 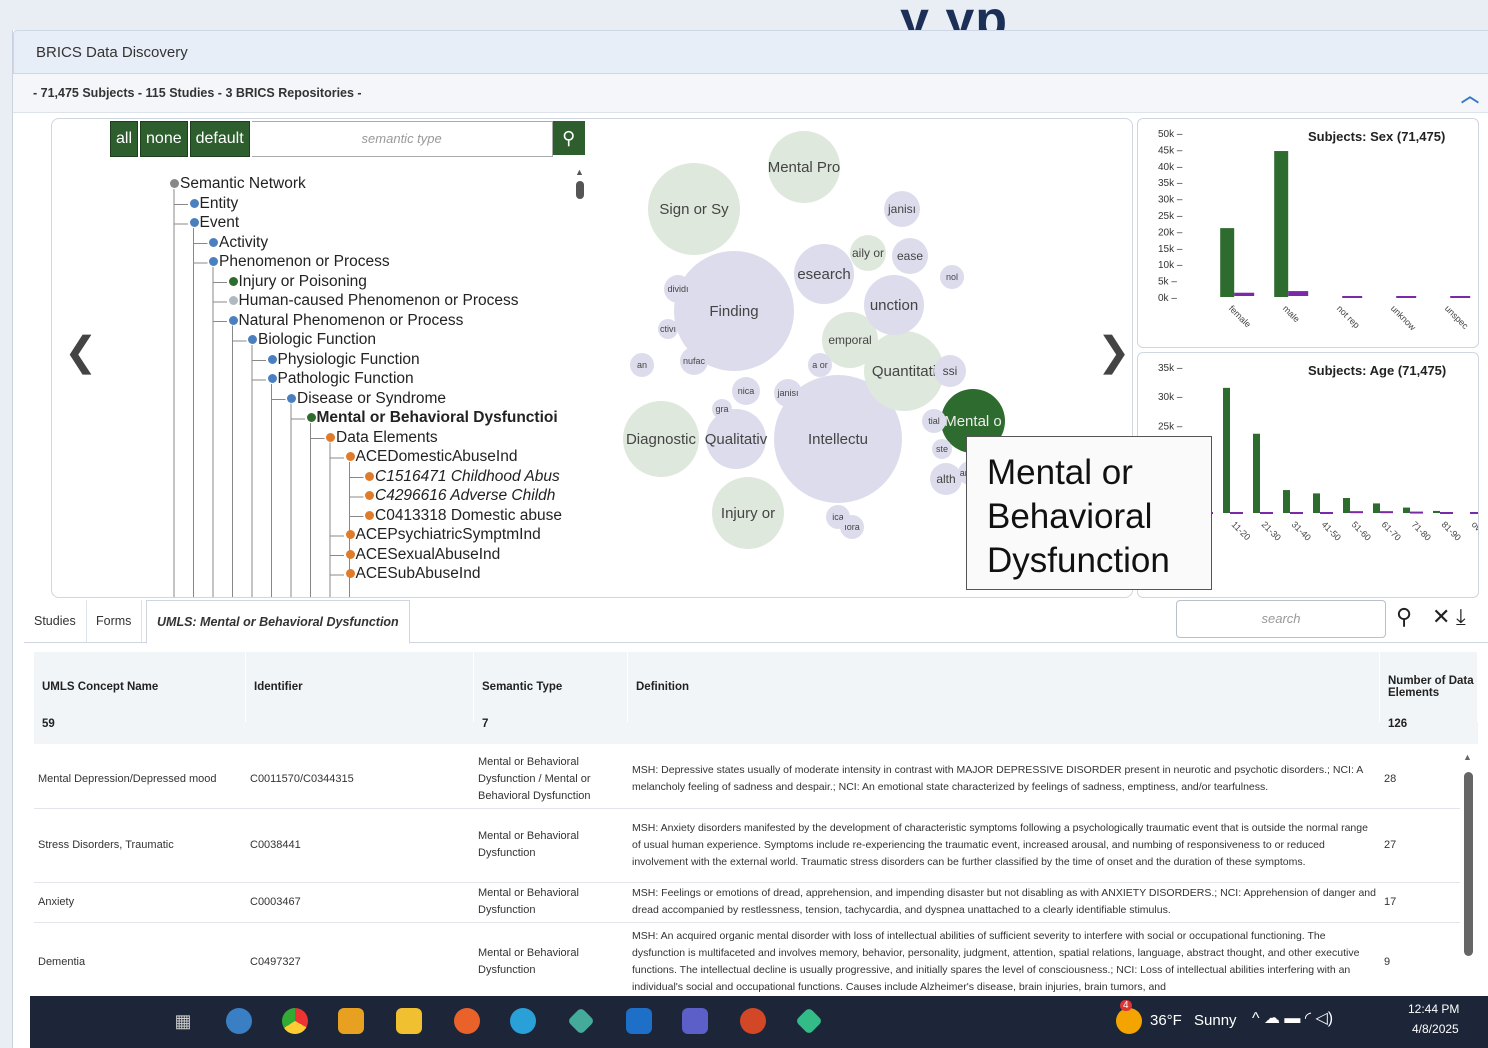 I want to click on previous-arrow-icon: ❮, so click(x=81, y=352).